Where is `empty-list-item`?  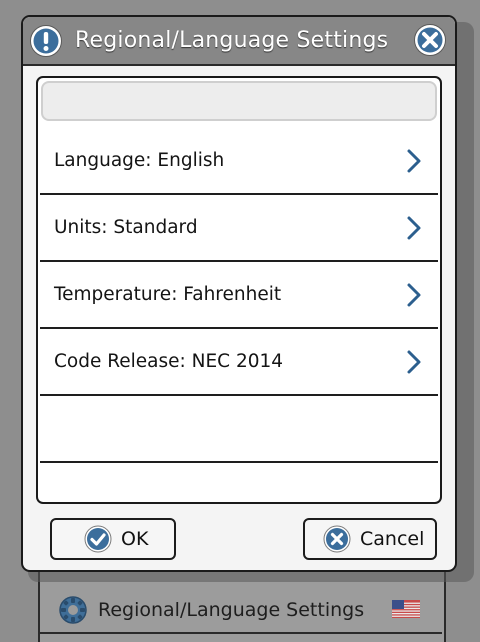 empty-list-item is located at coordinates (239, 429).